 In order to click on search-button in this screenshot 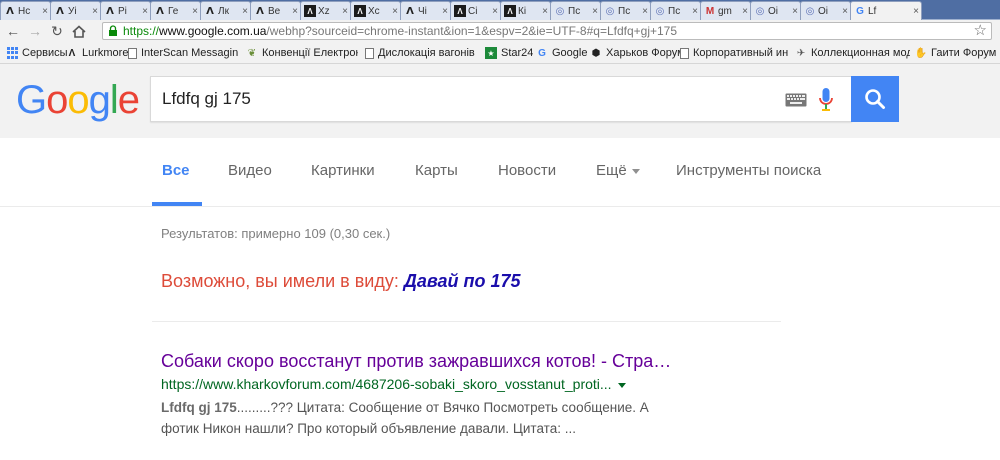, I will do `click(875, 99)`.